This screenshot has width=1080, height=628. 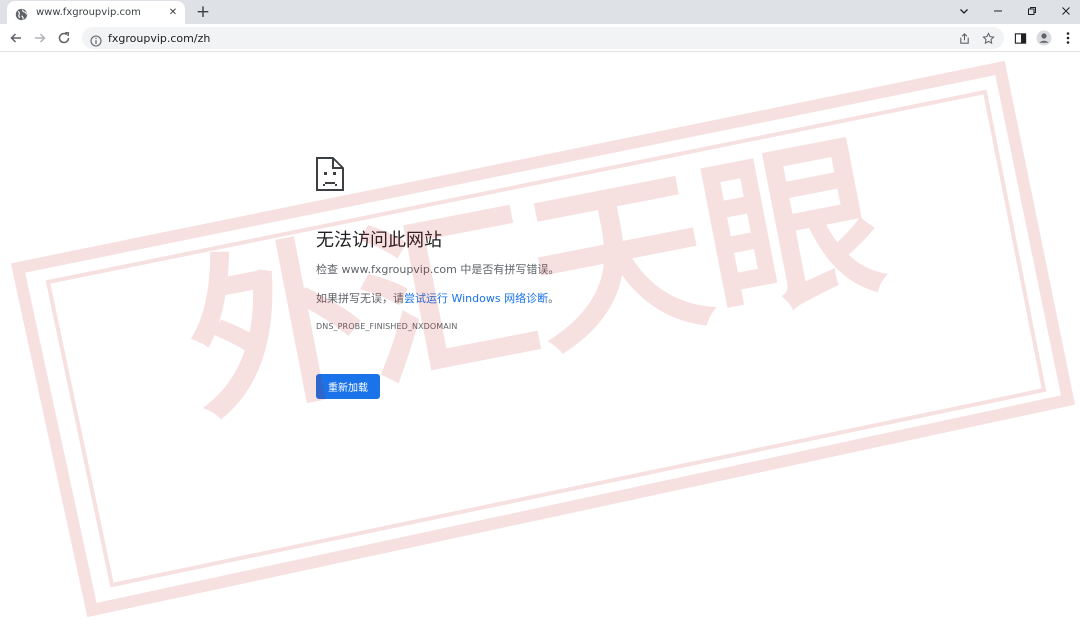 What do you see at coordinates (379, 240) in the screenshot?
I see `error-title: 无法访问此网站` at bounding box center [379, 240].